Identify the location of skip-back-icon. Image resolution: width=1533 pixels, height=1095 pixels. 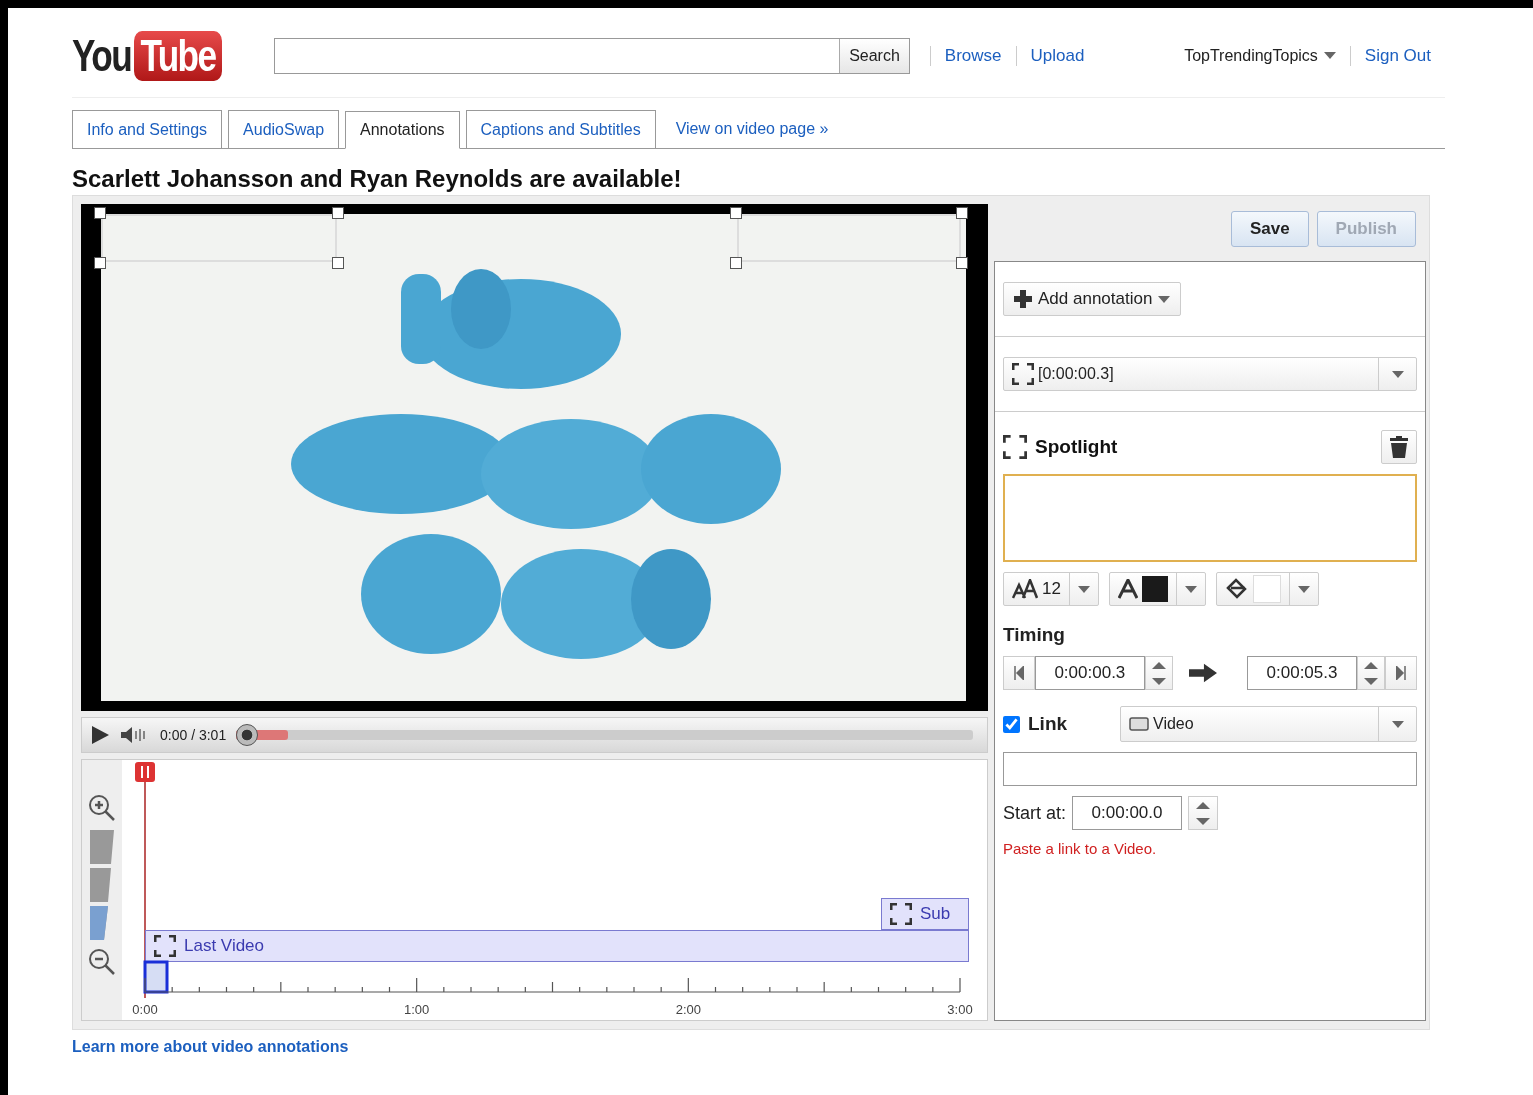
(1018, 673).